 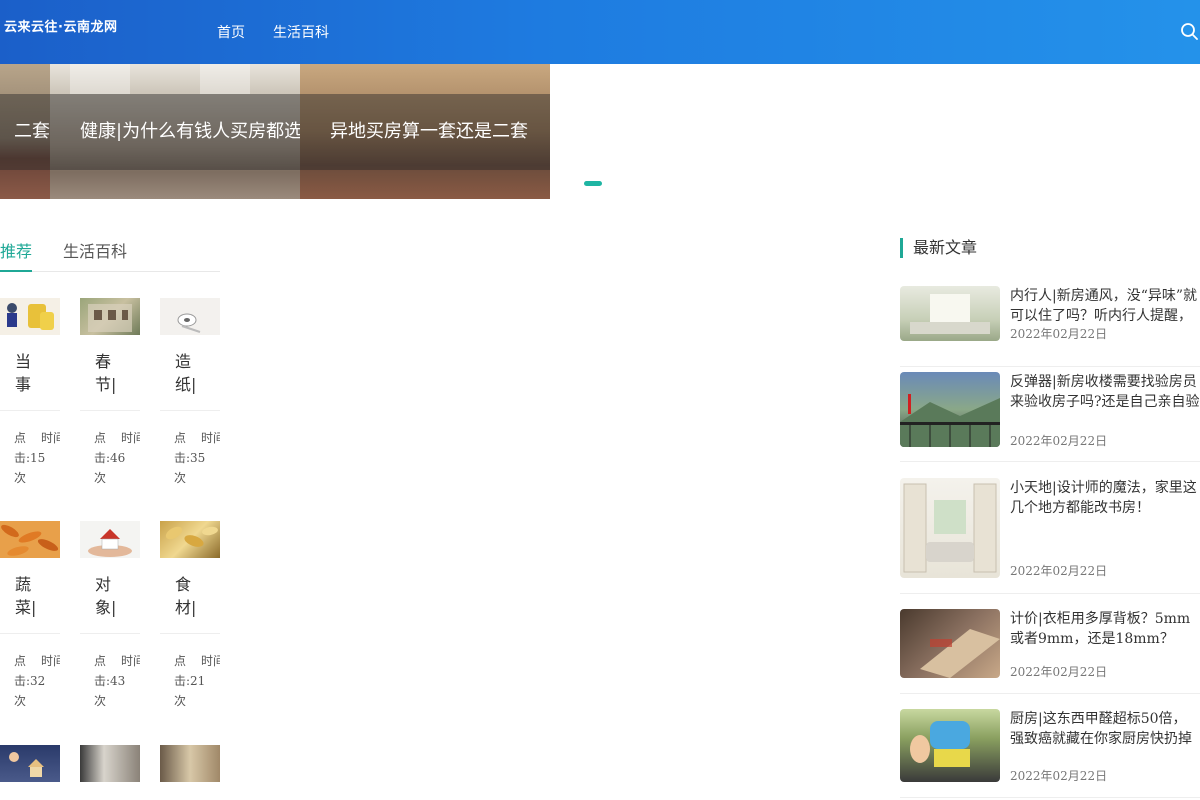 I want to click on paper-roll-image, so click(x=189, y=323).